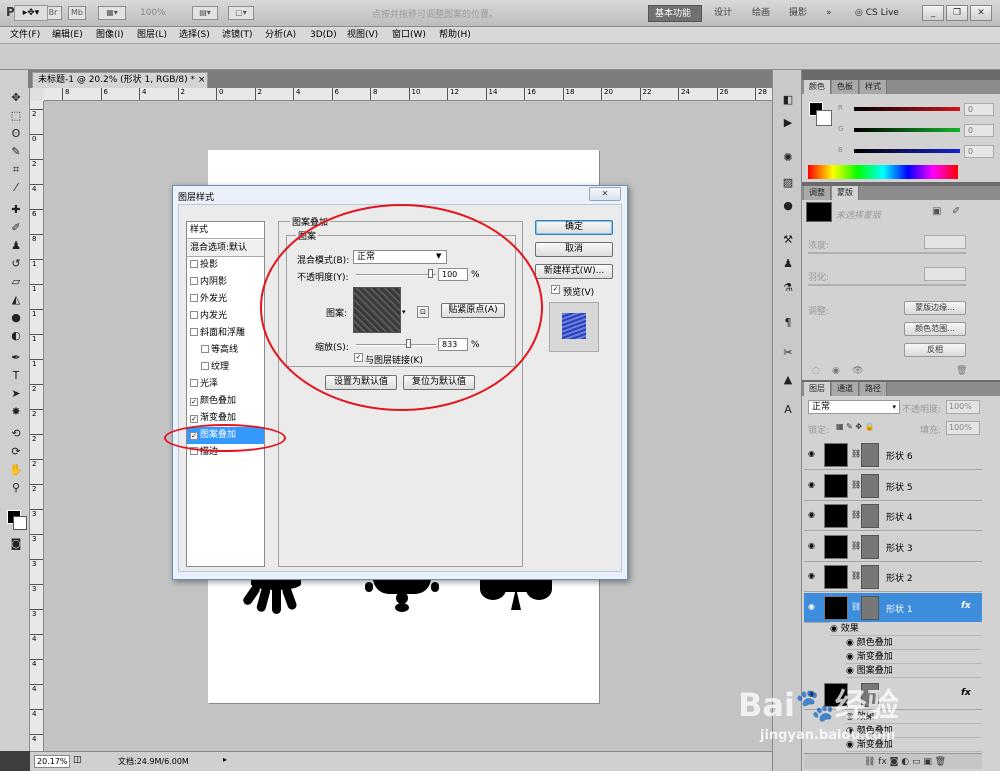 Image resolution: width=1000 pixels, height=771 pixels. What do you see at coordinates (405, 596) in the screenshot?
I see `shape-crown` at bounding box center [405, 596].